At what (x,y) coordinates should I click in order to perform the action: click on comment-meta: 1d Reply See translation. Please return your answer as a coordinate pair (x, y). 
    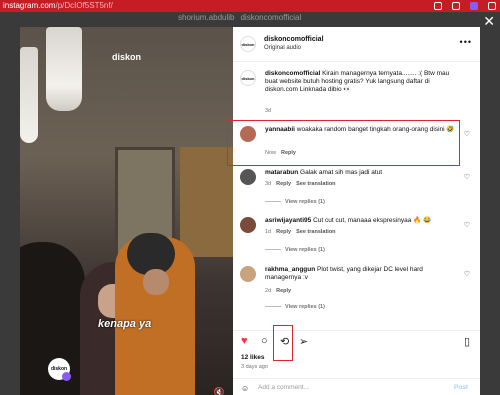
    Looking at the image, I should click on (300, 232).